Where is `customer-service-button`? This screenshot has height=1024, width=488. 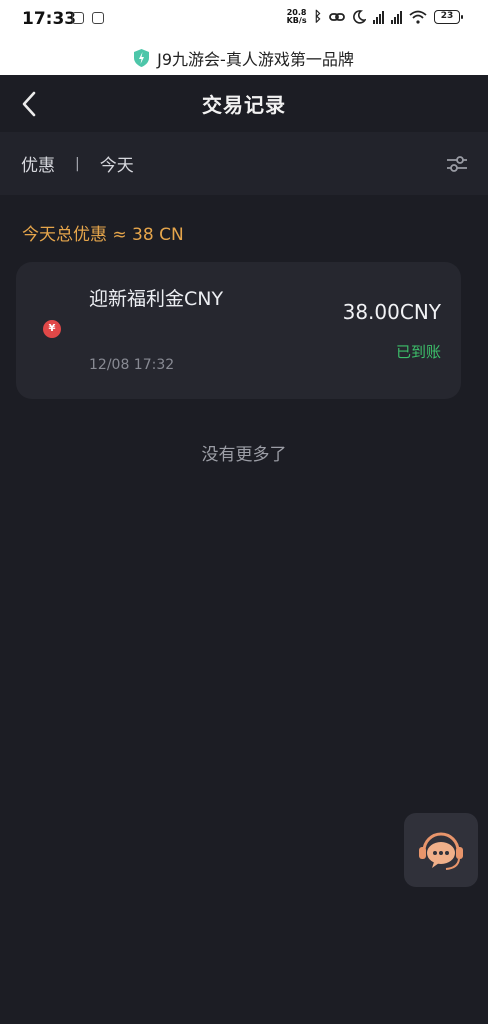
customer-service-button is located at coordinates (441, 850).